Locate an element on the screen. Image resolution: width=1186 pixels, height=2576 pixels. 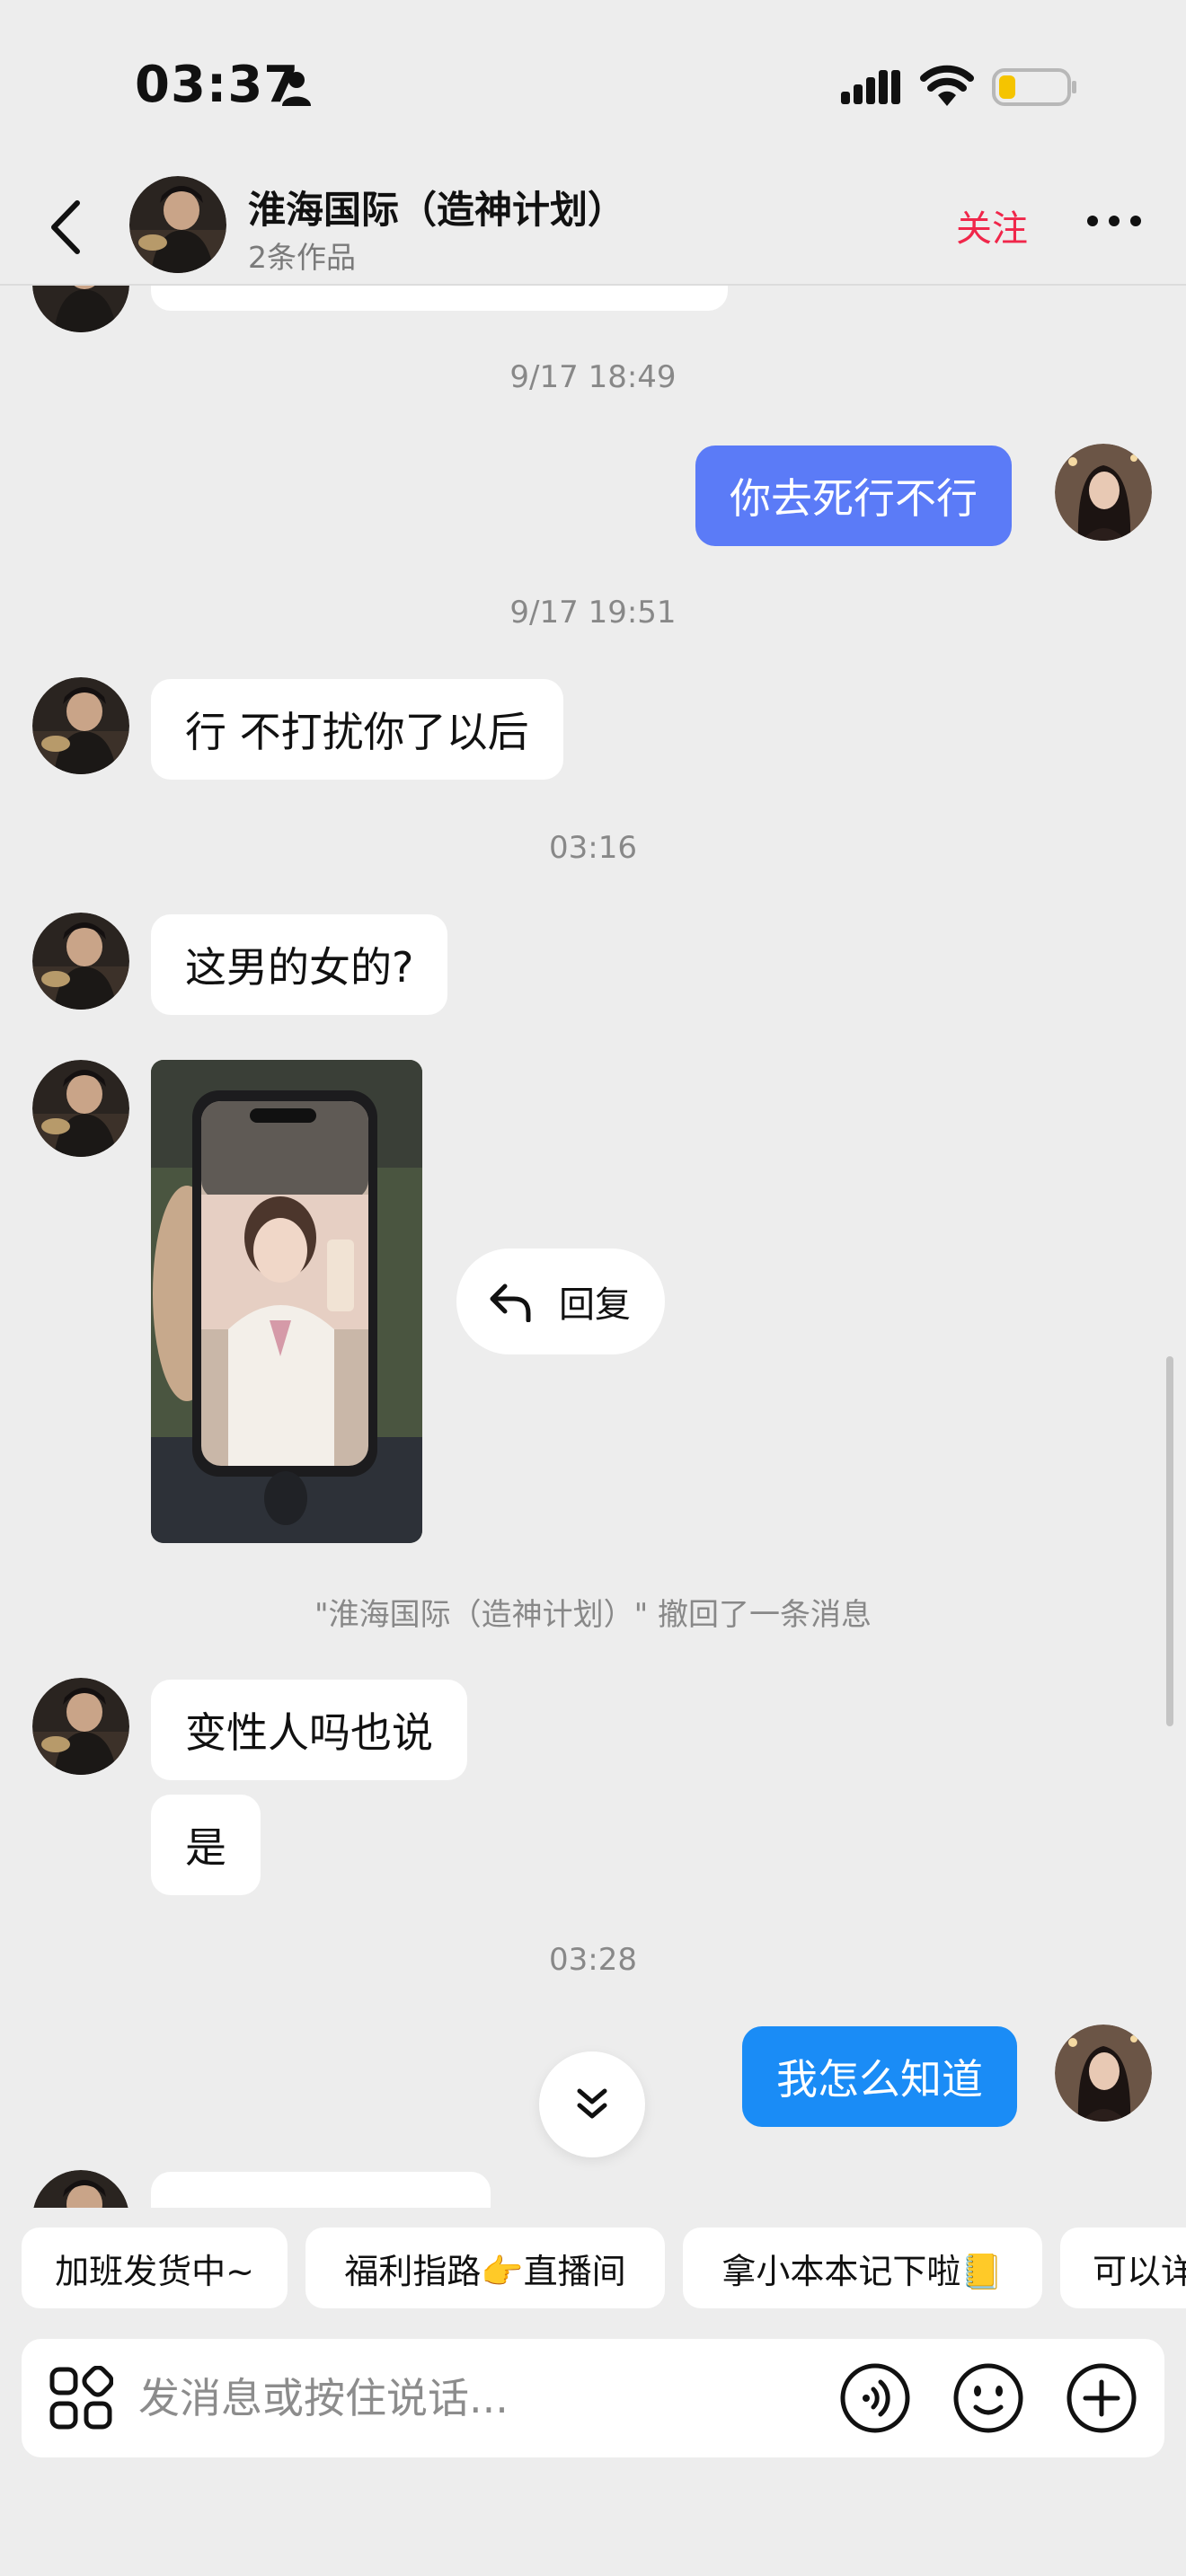
quick-reply-chip: 拿小本本记下啦📒 is located at coordinates (862, 2268).